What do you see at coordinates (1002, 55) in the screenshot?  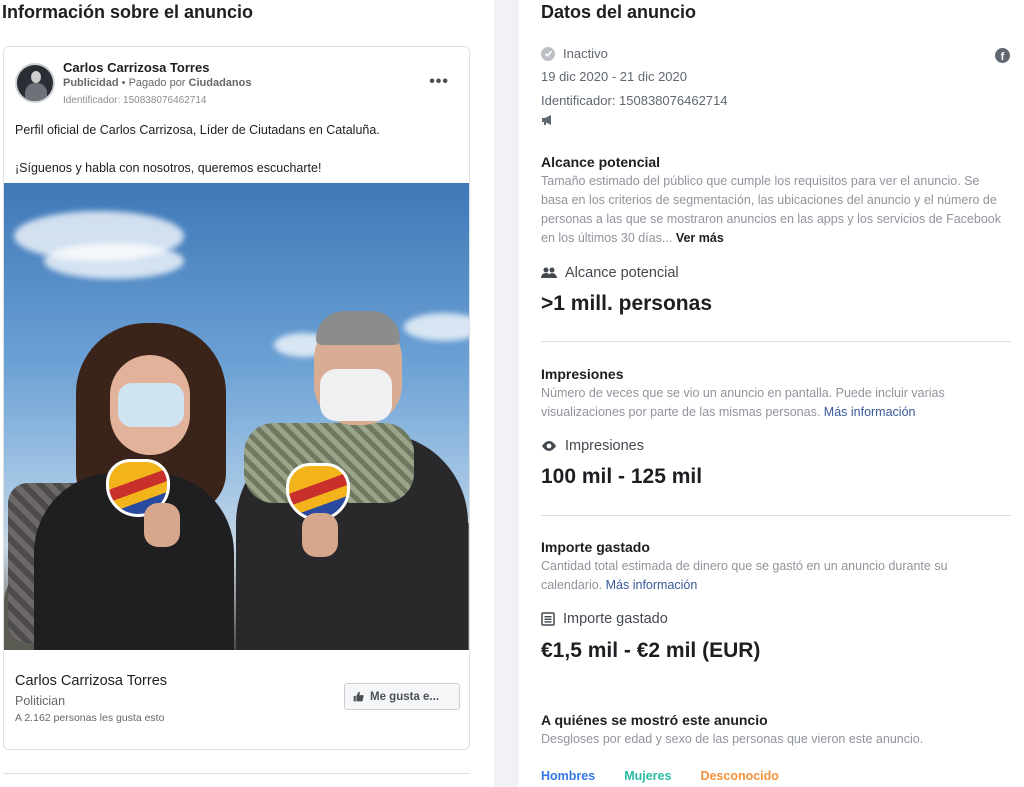 I see `facebook-icon: f` at bounding box center [1002, 55].